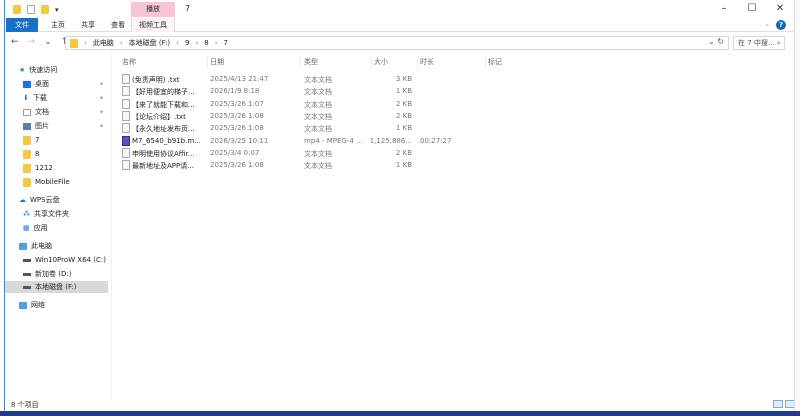 The height and width of the screenshot is (416, 800). Describe the element at coordinates (399, 25) in the screenshot. I see `ribbon-tabs: 文件 主页 共享 查看 视频工具 ⌄ ?` at that location.